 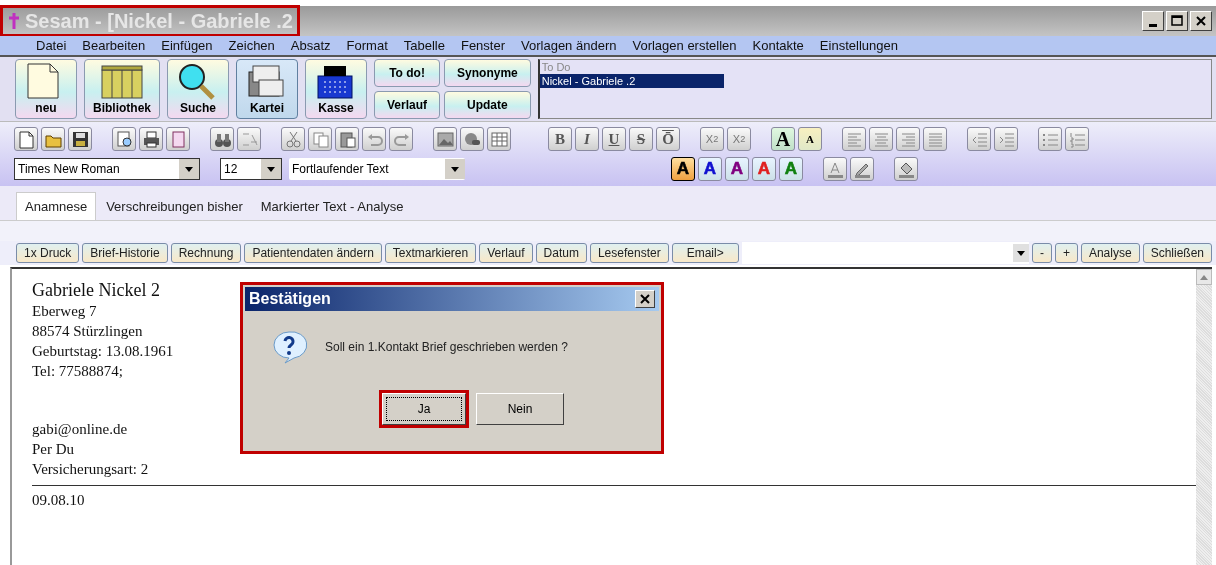 I want to click on tab: Verschreibungen bisher, so click(x=174, y=206).